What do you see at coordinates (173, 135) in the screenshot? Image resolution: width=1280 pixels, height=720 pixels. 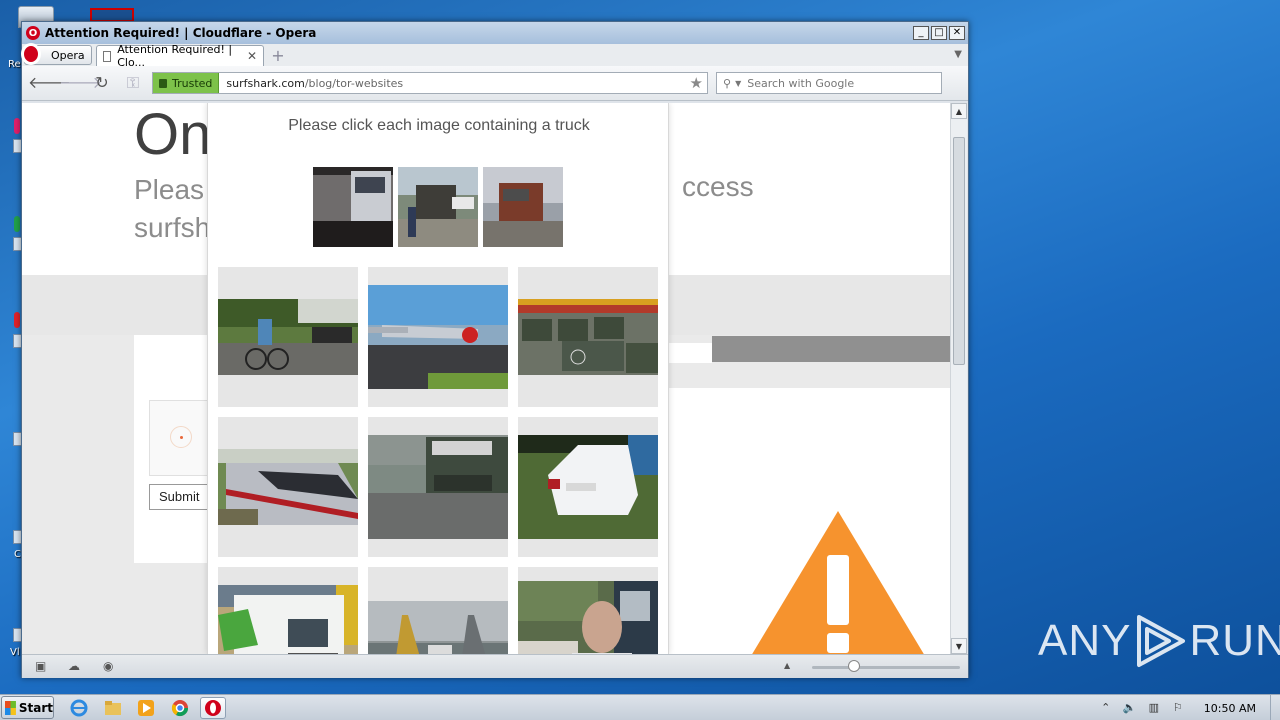 I see `page-heading: On` at bounding box center [173, 135].